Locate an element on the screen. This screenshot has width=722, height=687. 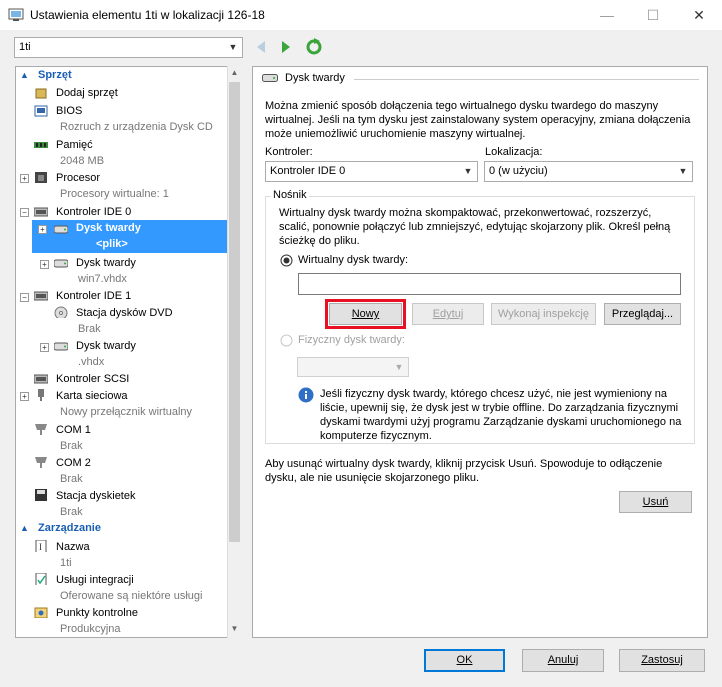
new-button-highlight is located at coordinates (365, 314).